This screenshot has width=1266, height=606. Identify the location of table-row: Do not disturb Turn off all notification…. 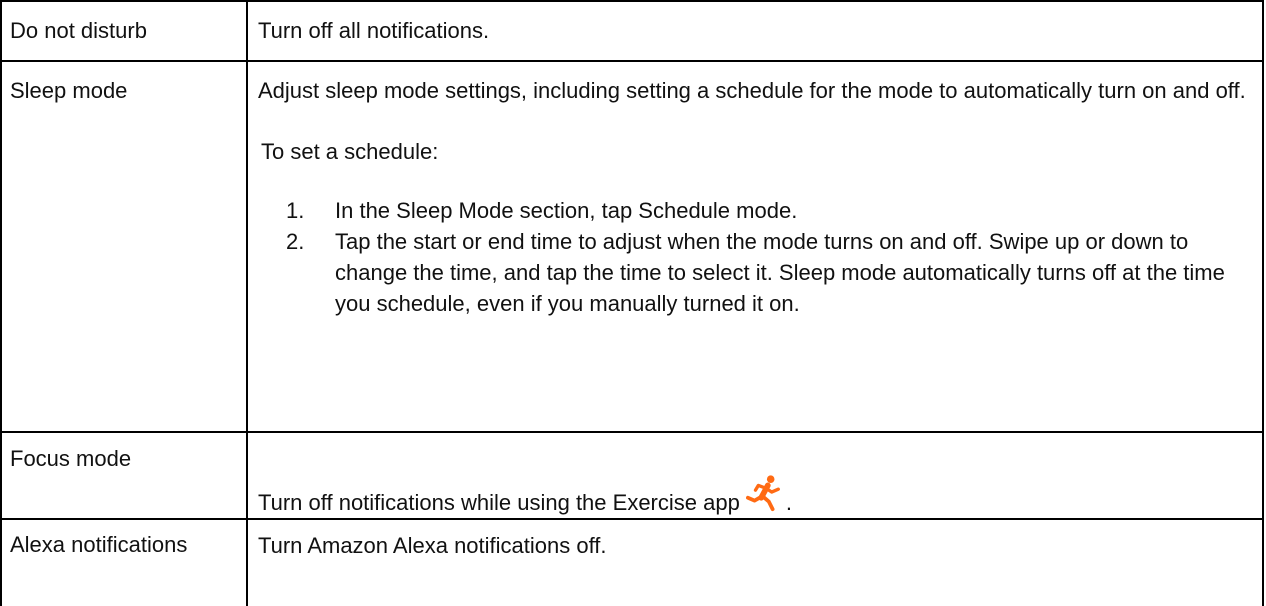
(632, 31).